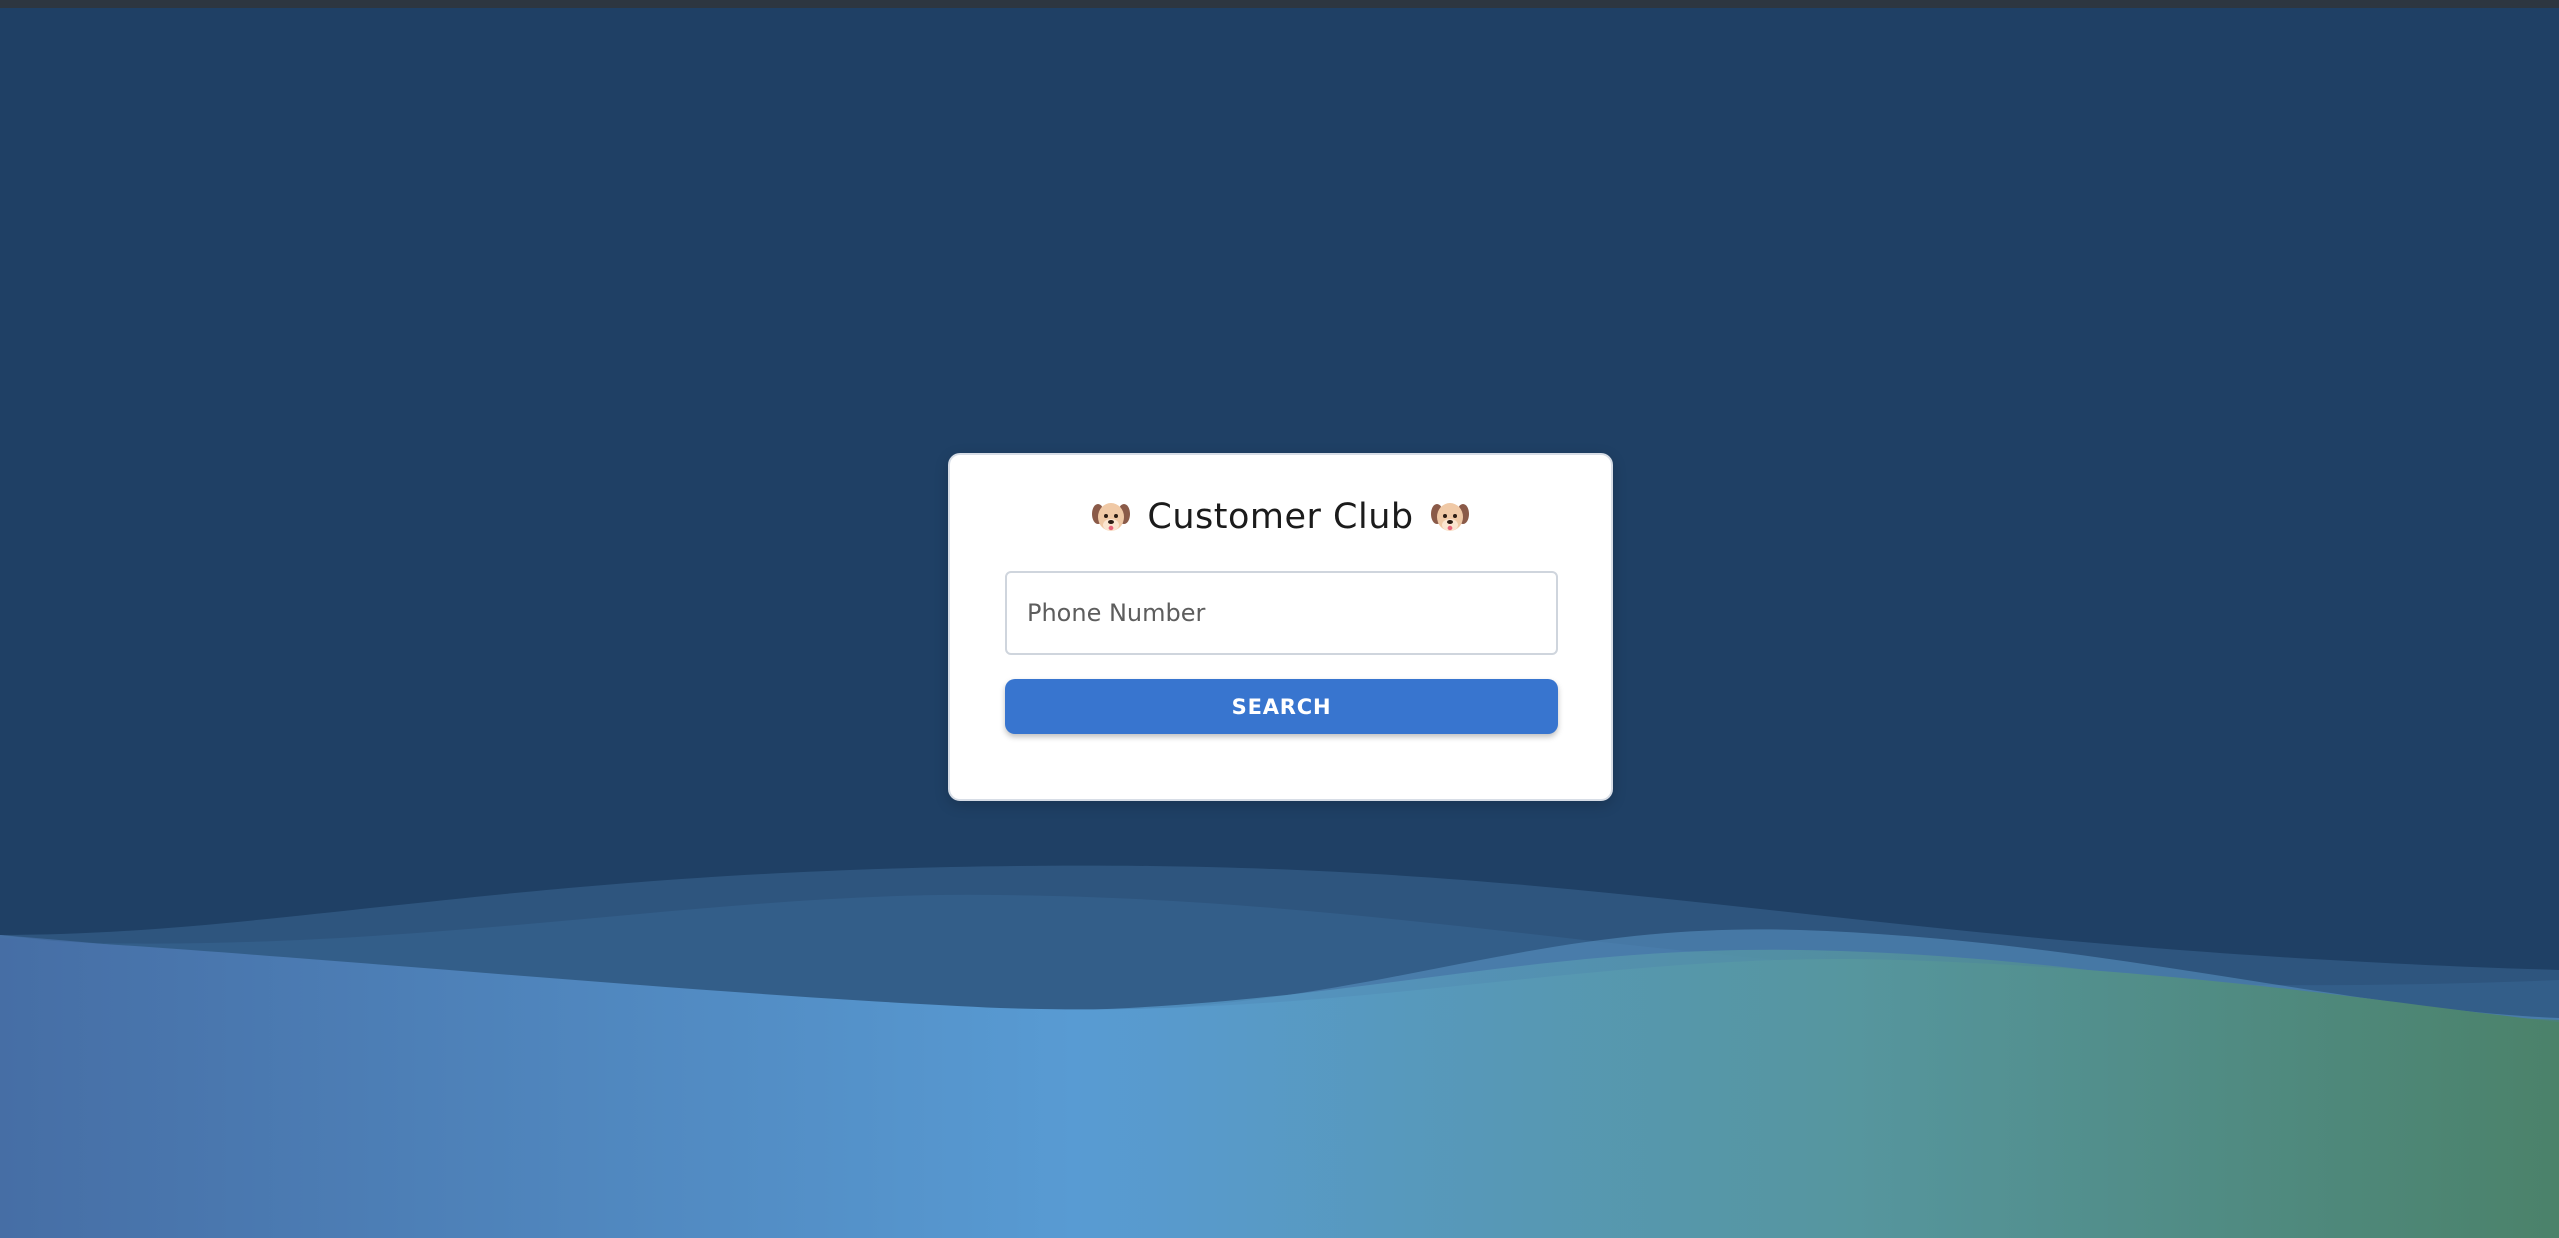  Describe the element at coordinates (1281, 613) in the screenshot. I see `phone-number-input` at that location.